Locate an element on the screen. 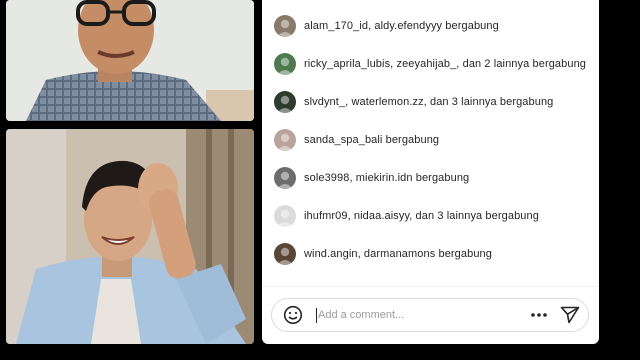 This screenshot has width=640, height=360. smiley-icon is located at coordinates (293, 315).